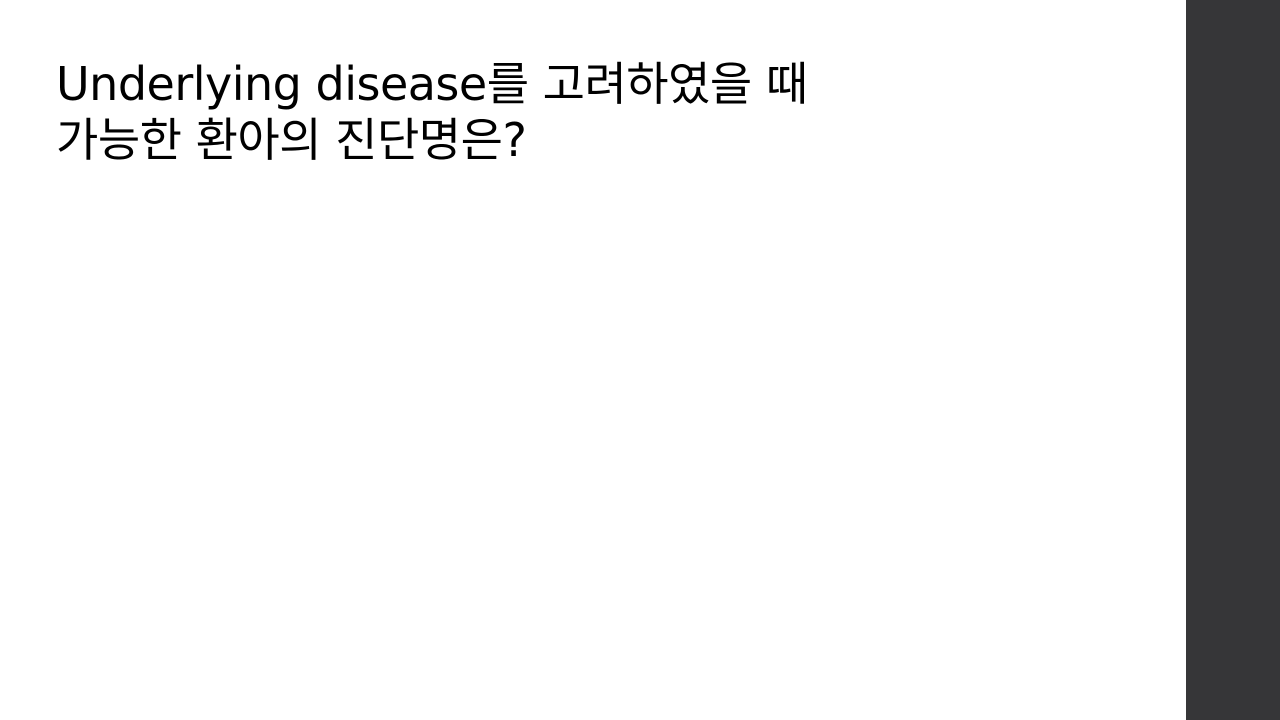 This screenshot has height=720, width=1280. Describe the element at coordinates (432, 84) in the screenshot. I see `slide-title-line-1: Underlying disease를 고려하였을 때` at that location.